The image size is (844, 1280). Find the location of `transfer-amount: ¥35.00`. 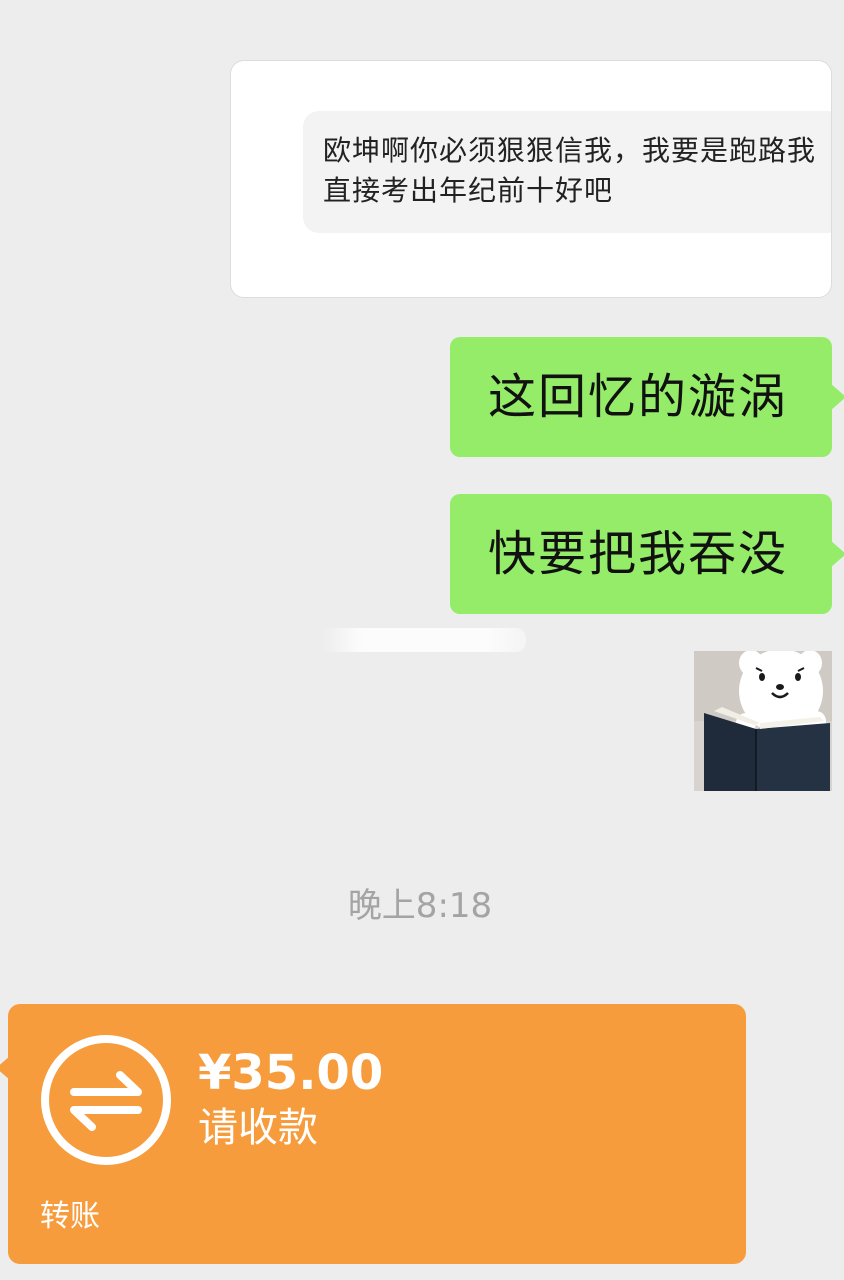

transfer-amount: ¥35.00 is located at coordinates (291, 1073).